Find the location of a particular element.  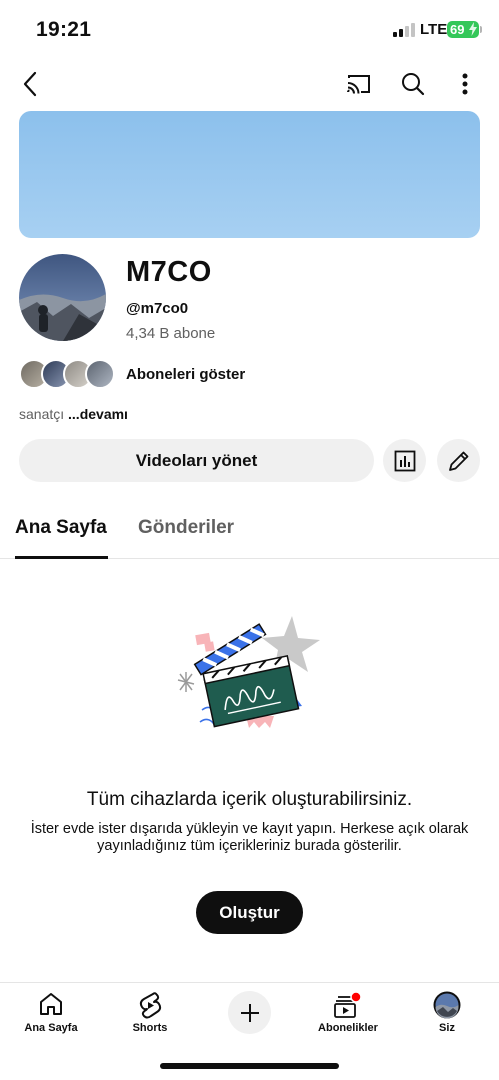

battery-cap is located at coordinates (481, 29).